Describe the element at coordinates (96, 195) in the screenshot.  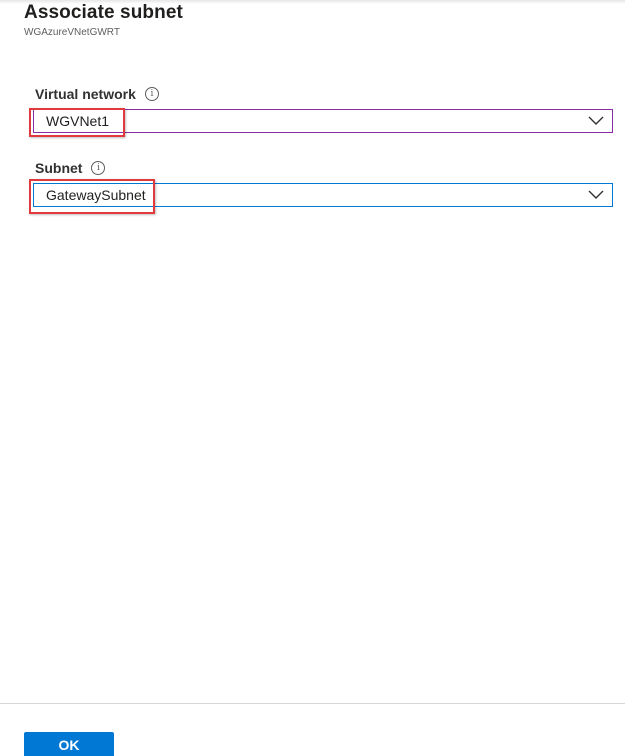
I see `subnet-selected-value: GatewaySubnet` at that location.